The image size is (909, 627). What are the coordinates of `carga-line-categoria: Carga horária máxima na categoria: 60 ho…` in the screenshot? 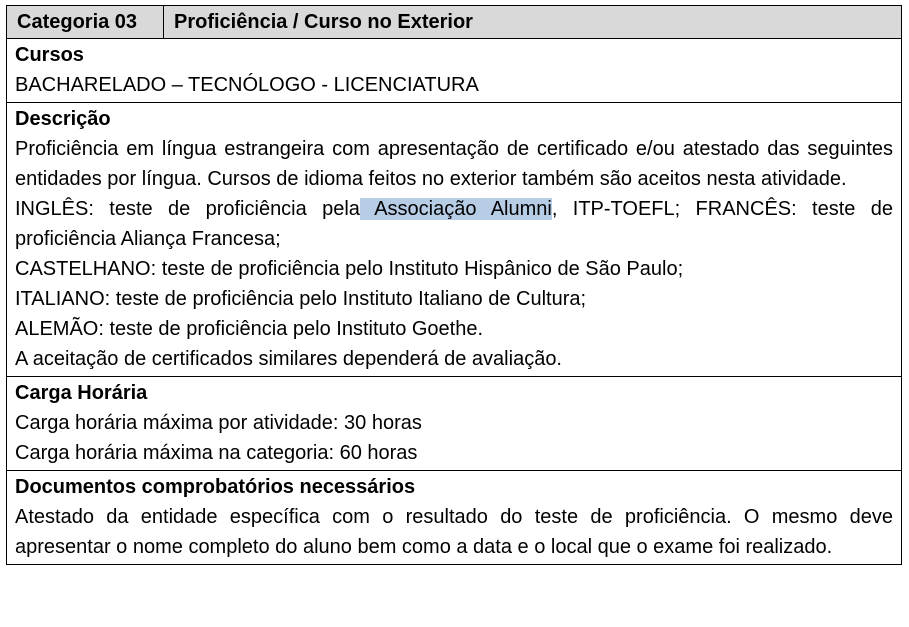 It's located at (216, 453).